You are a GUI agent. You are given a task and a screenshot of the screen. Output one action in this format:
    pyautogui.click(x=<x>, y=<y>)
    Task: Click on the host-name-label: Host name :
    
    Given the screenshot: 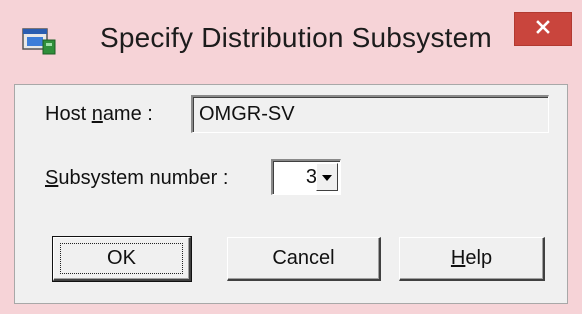 What is the action you would take?
    pyautogui.click(x=99, y=114)
    